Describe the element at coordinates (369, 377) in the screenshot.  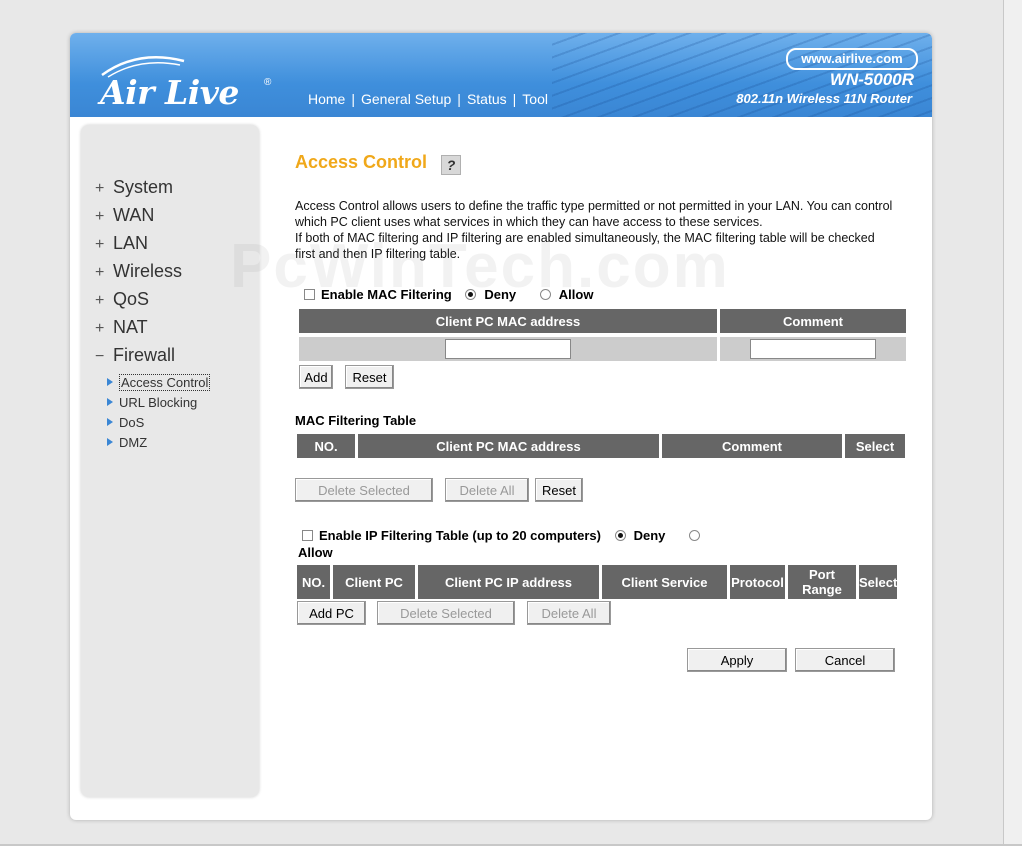
I see `reset-button: Reset` at that location.